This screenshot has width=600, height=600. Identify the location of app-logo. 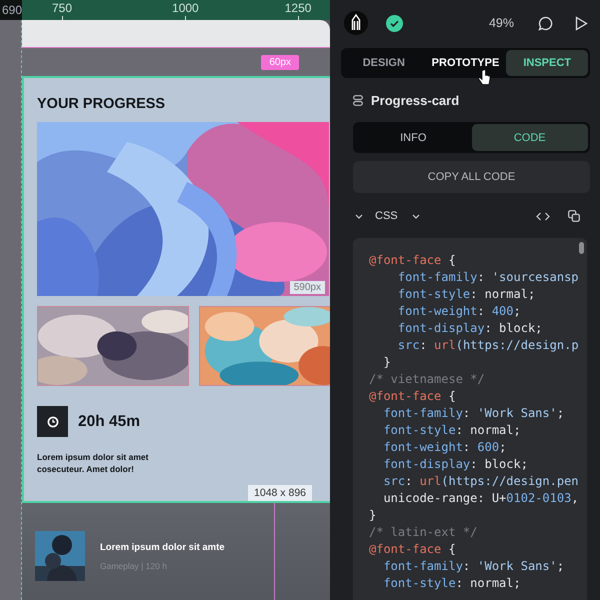
(356, 23).